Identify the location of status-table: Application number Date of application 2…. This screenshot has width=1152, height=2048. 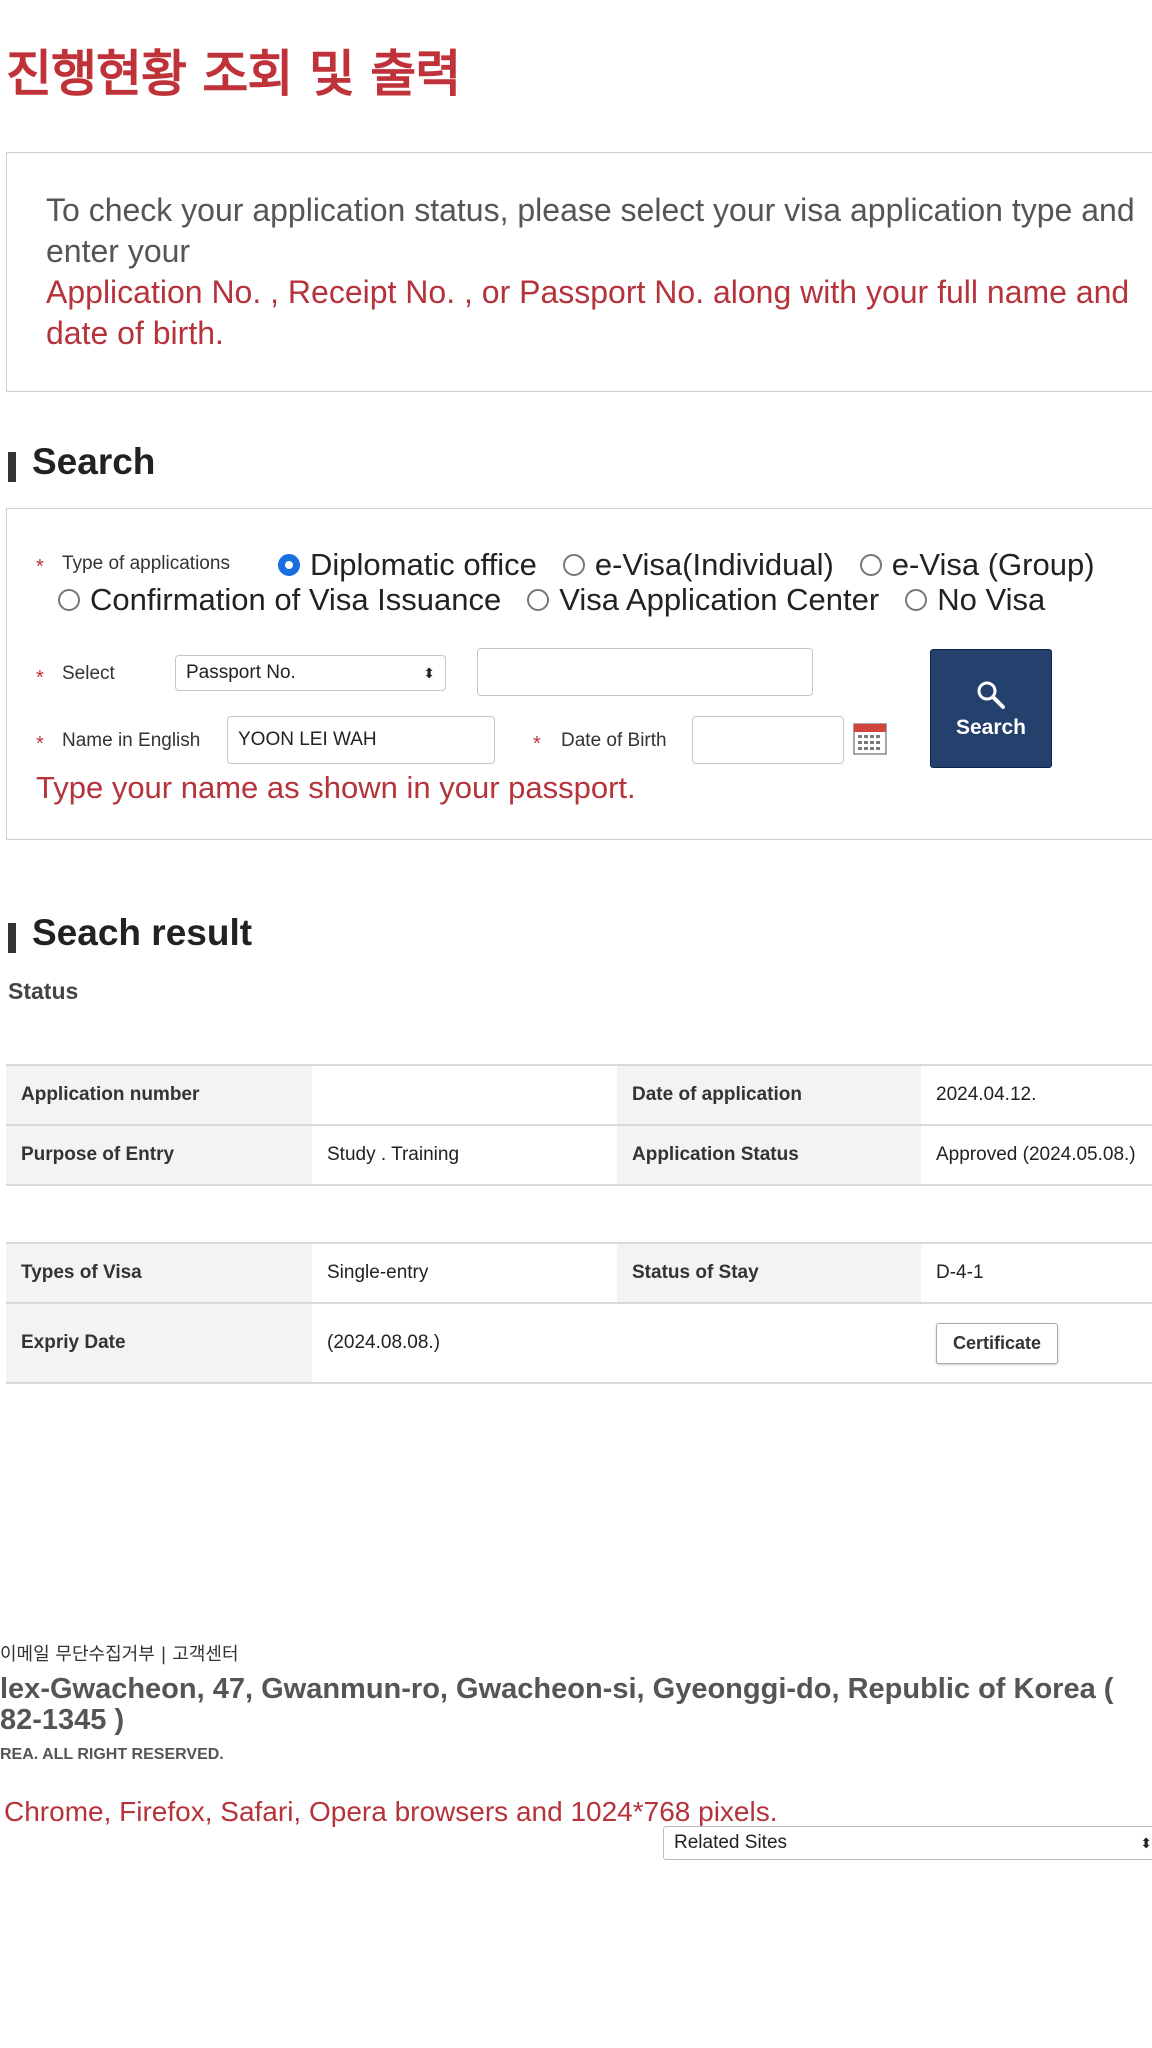
(579, 1125).